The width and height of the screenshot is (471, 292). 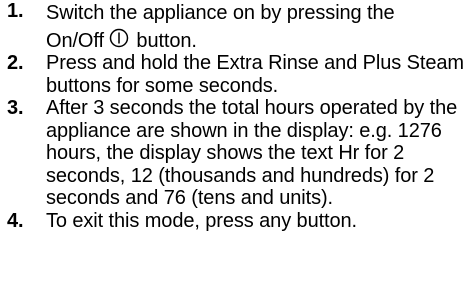 What do you see at coordinates (15, 220) in the screenshot?
I see `step-number: 4.` at bounding box center [15, 220].